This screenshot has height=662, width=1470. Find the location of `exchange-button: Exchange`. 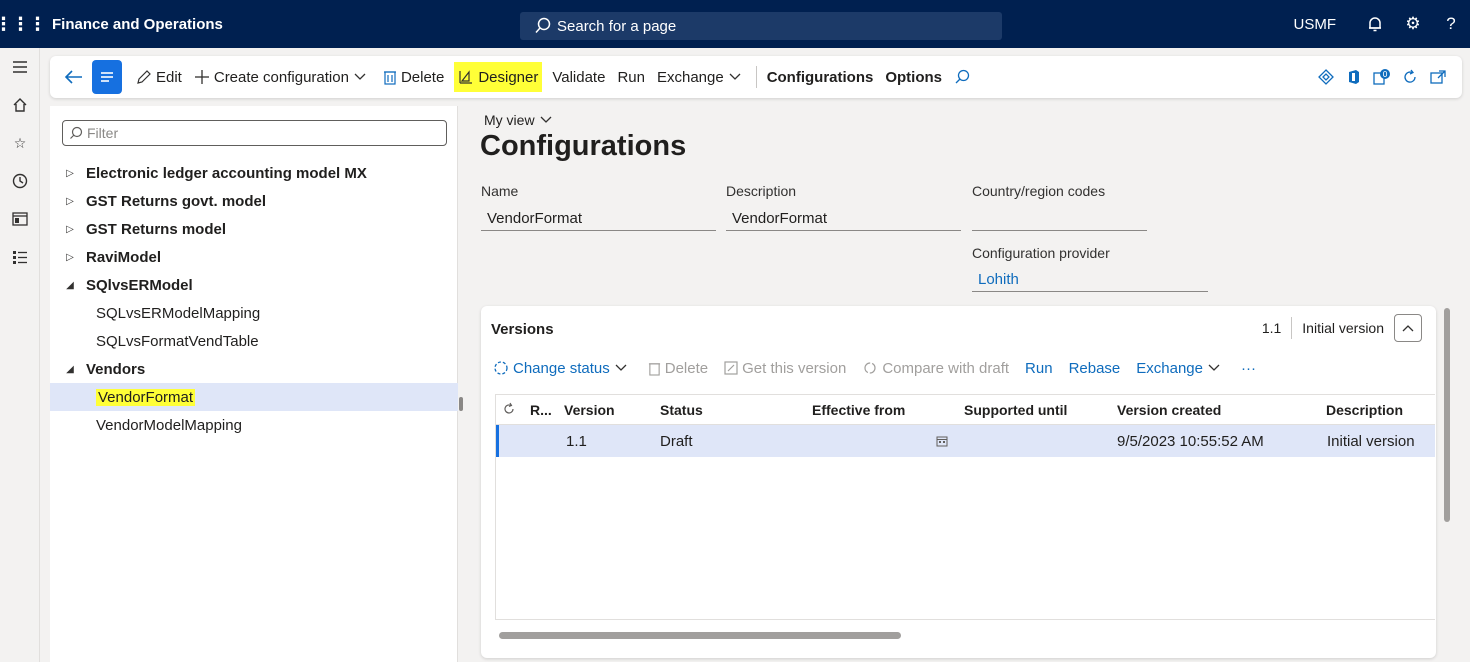

exchange-button: Exchange is located at coordinates (701, 77).